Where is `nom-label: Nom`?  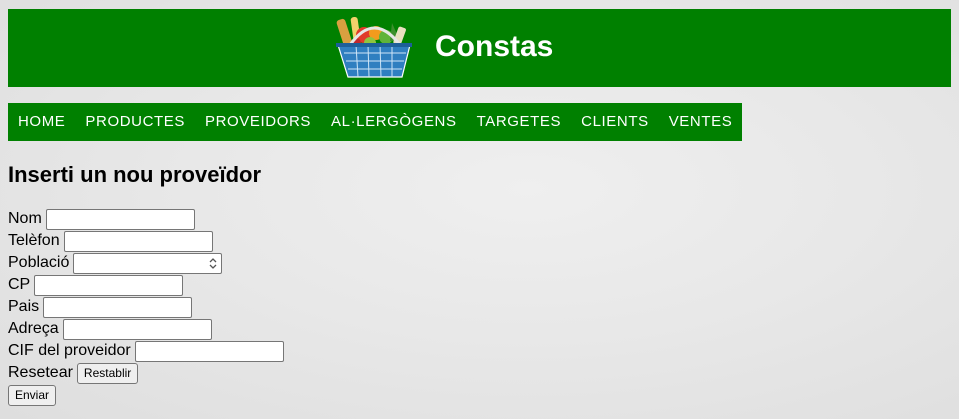
nom-label: Nom is located at coordinates (25, 218).